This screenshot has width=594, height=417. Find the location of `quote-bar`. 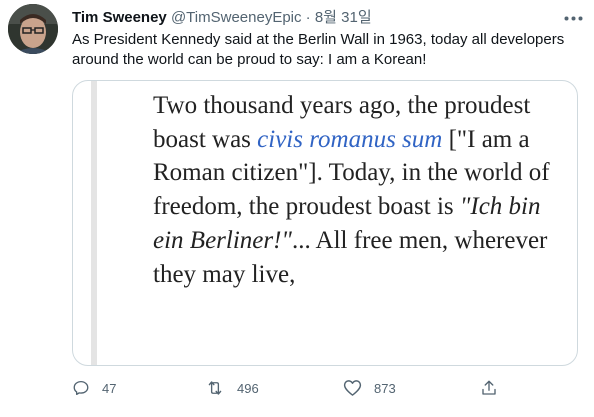

quote-bar is located at coordinates (94, 223).